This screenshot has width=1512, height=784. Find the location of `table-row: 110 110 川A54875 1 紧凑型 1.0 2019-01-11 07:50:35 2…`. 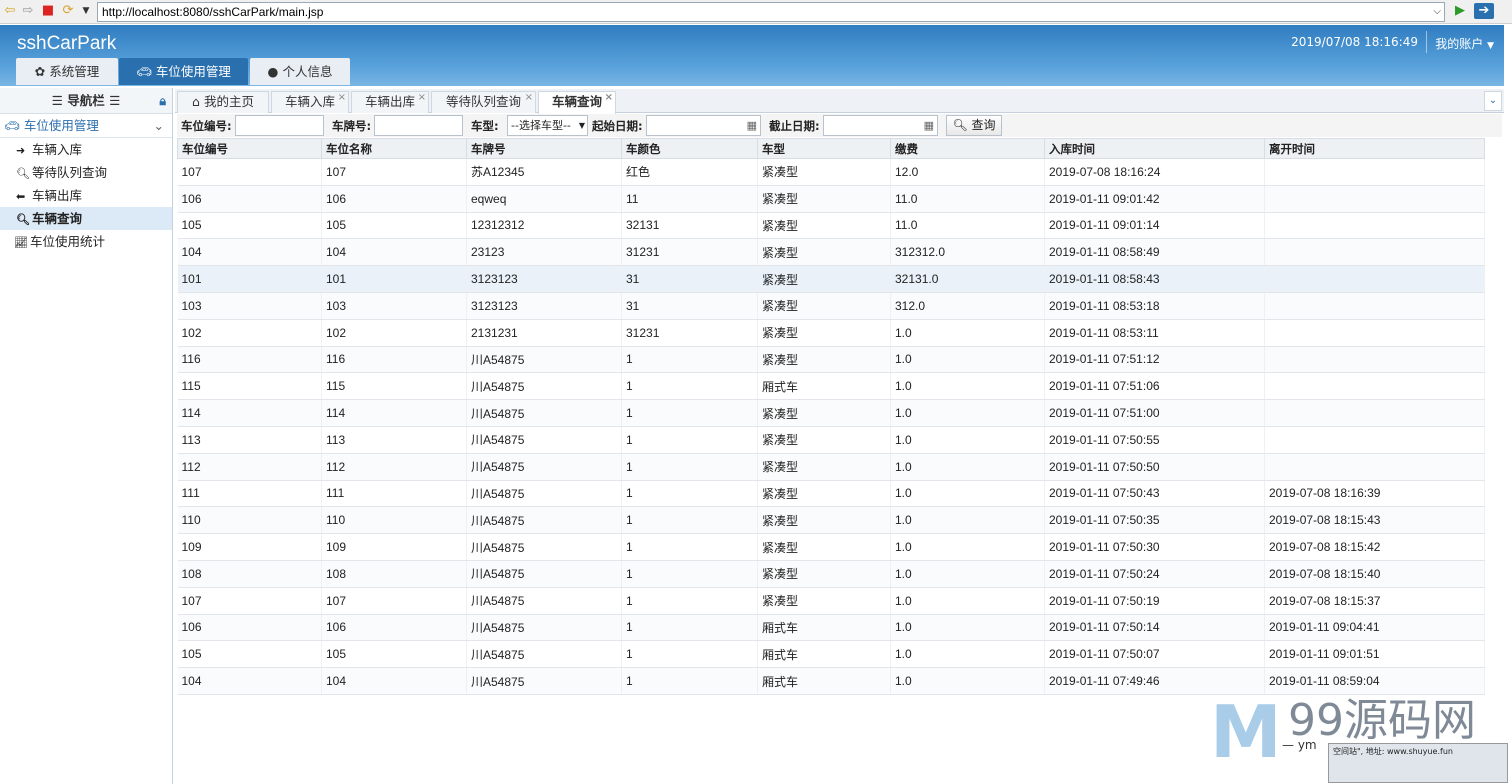

table-row: 110 110 川A54875 1 紧凑型 1.0 2019-01-11 07:50:35 2… is located at coordinates (831, 520).